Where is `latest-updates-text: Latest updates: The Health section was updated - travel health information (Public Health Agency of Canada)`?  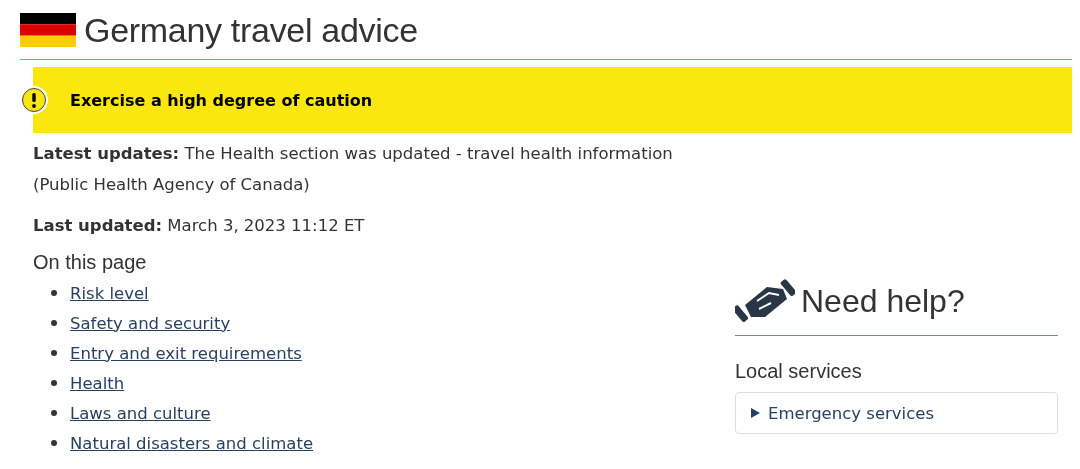
latest-updates-text: Latest updates: The Health section was updated - travel health information (Public Health Agency of Canada) is located at coordinates (353, 169).